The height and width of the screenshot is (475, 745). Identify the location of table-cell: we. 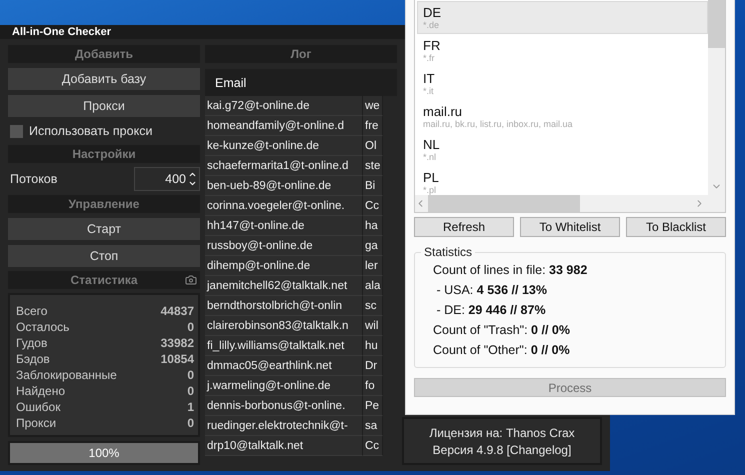
(373, 106).